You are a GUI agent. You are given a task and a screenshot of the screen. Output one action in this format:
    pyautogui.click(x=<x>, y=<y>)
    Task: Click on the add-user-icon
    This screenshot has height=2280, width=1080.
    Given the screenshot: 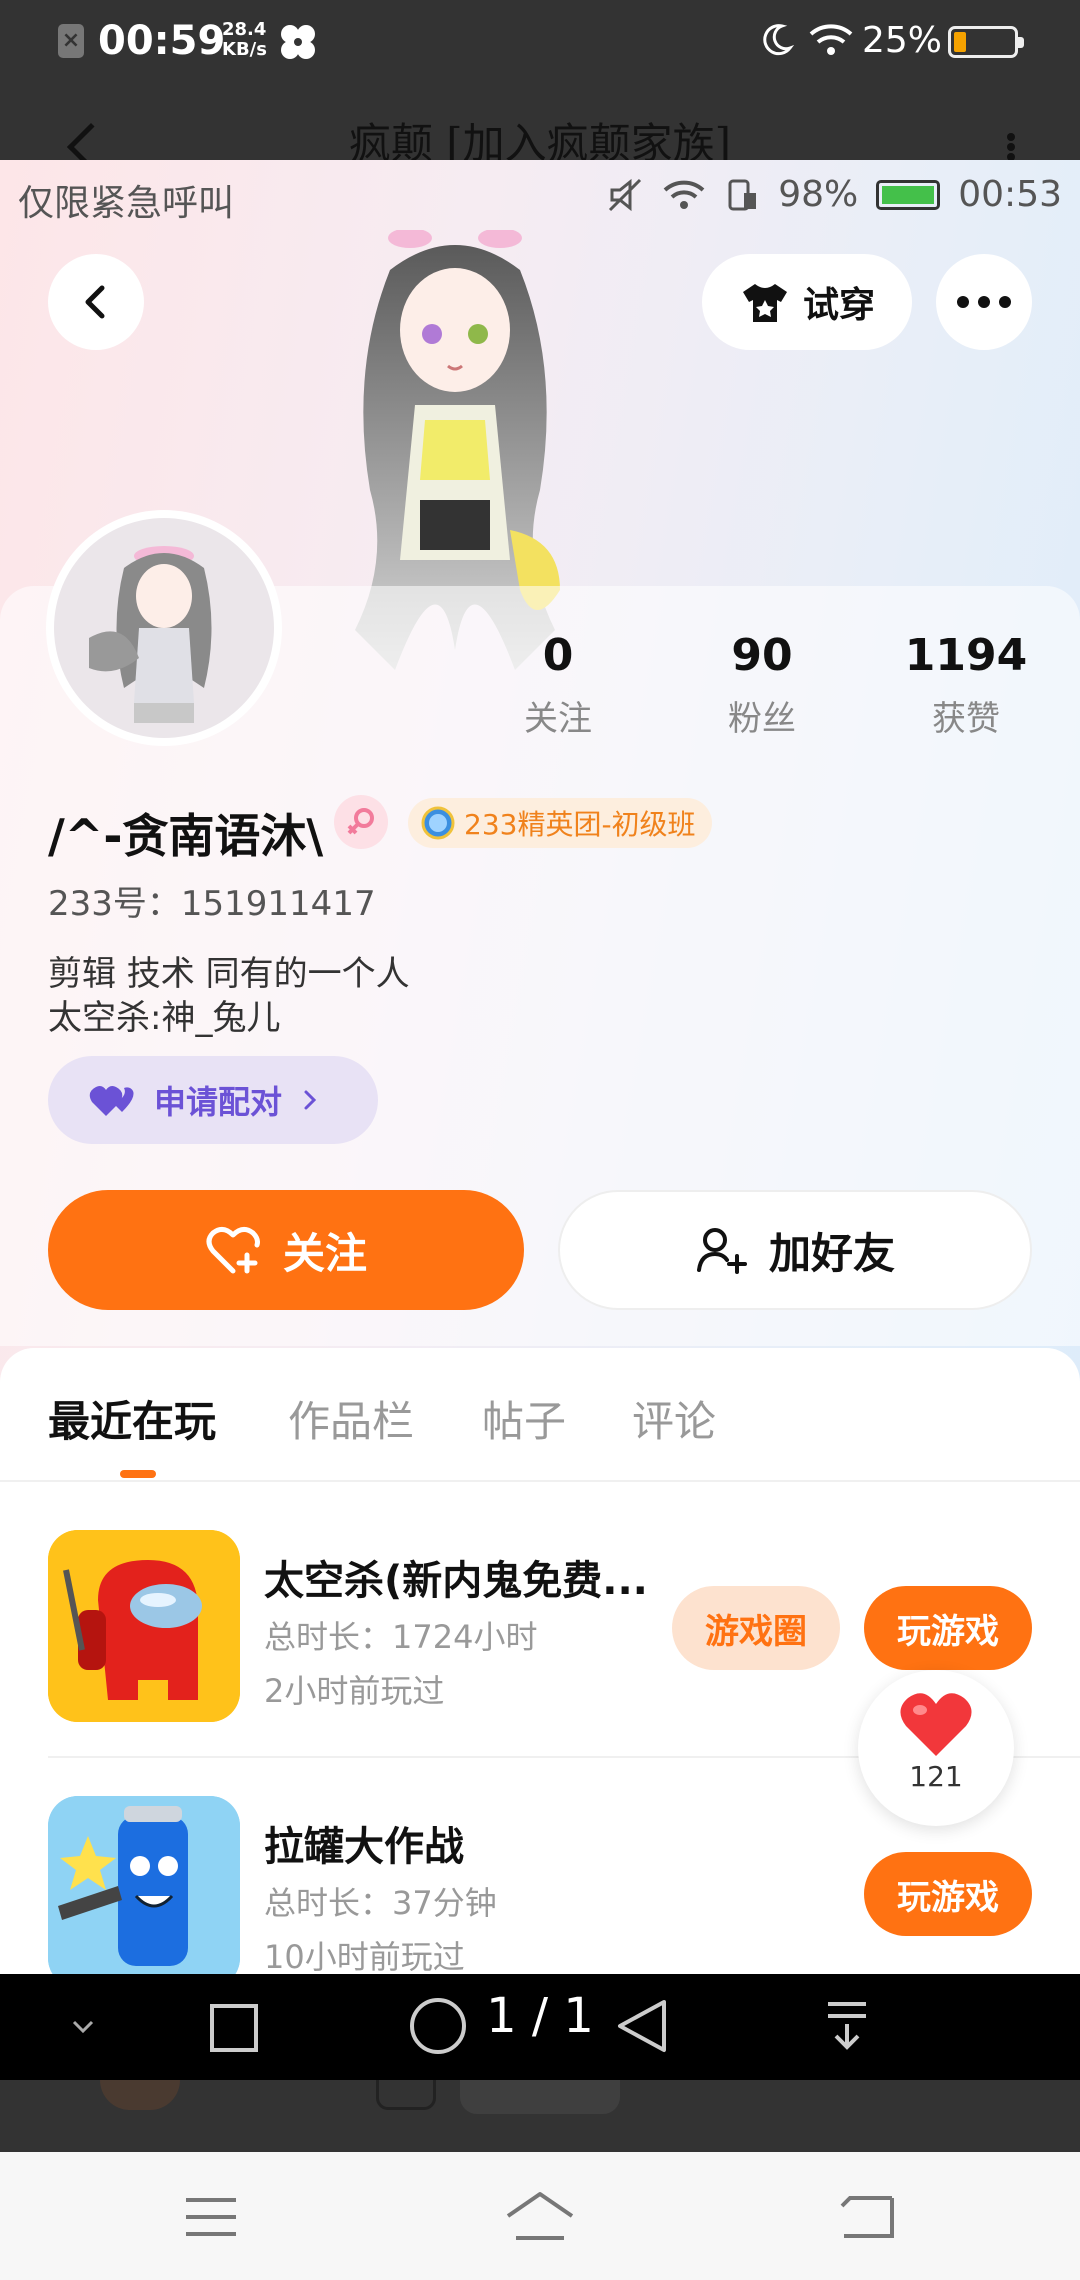 What is the action you would take?
    pyautogui.click(x=721, y=1251)
    